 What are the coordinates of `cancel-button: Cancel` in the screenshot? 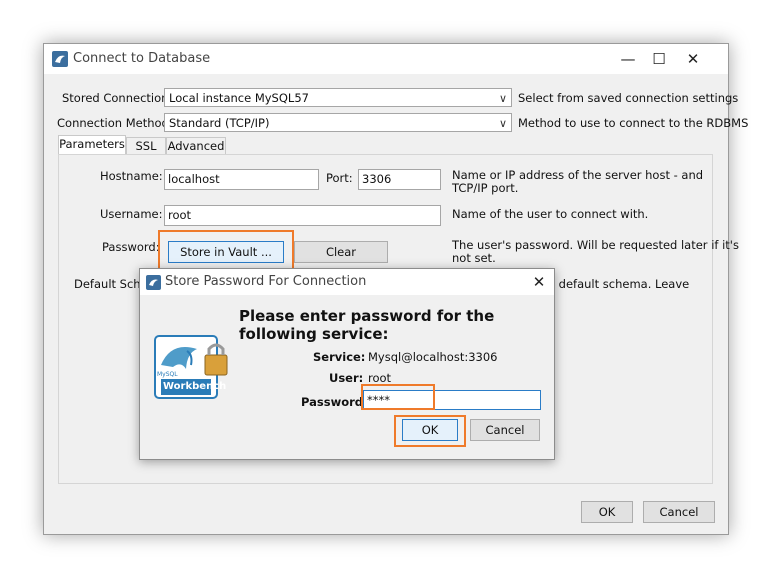 It's located at (679, 512).